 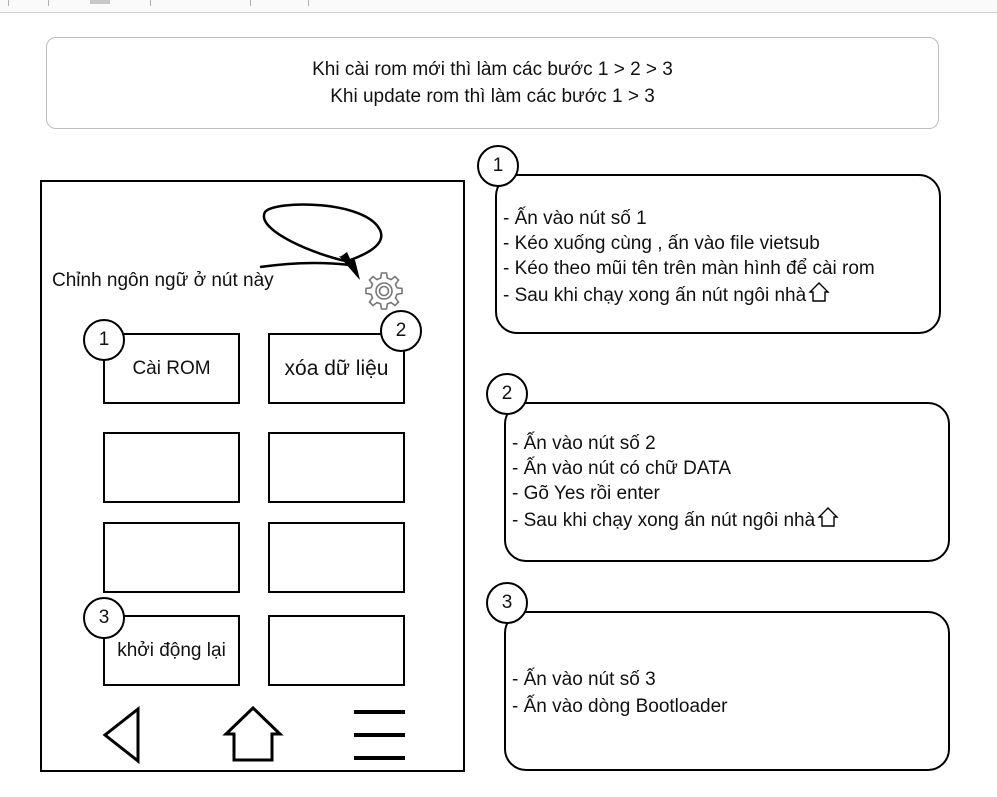 What do you see at coordinates (620, 706) in the screenshot?
I see `step-line: - Ấn vào dòng Bootloader` at bounding box center [620, 706].